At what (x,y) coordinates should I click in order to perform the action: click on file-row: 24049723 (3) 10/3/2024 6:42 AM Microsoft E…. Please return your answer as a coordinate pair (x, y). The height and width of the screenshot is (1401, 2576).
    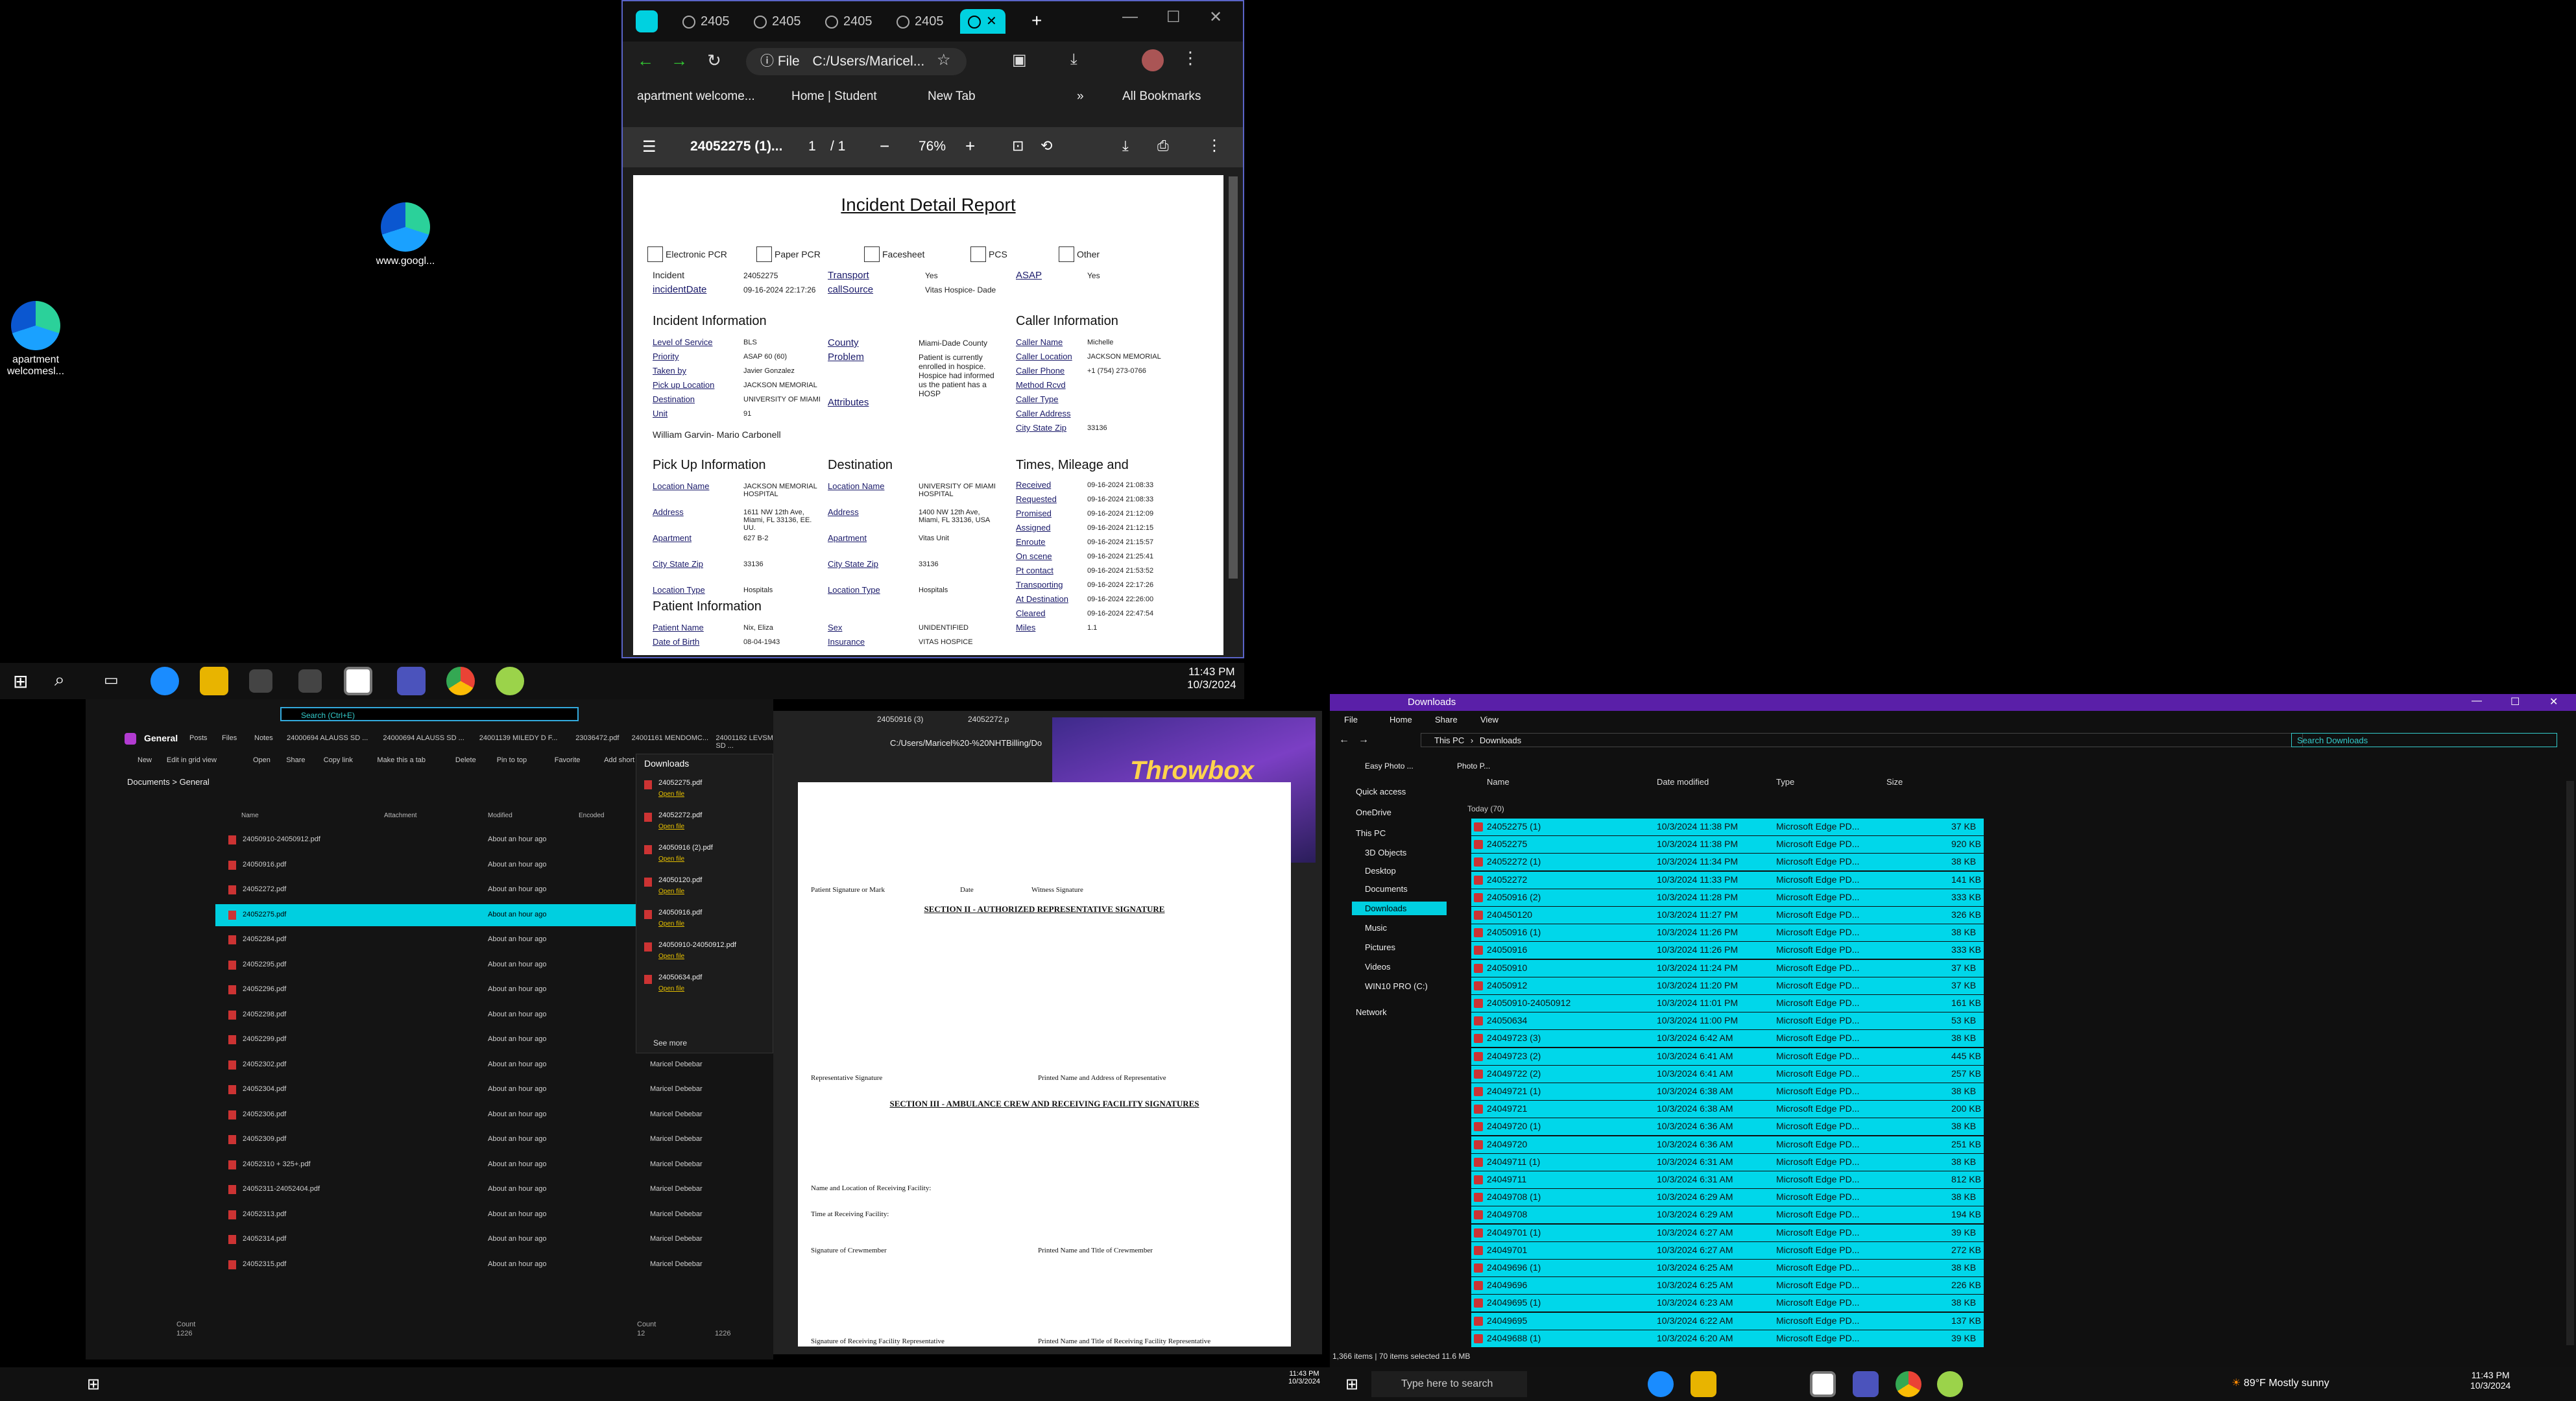
    Looking at the image, I should click on (1727, 1039).